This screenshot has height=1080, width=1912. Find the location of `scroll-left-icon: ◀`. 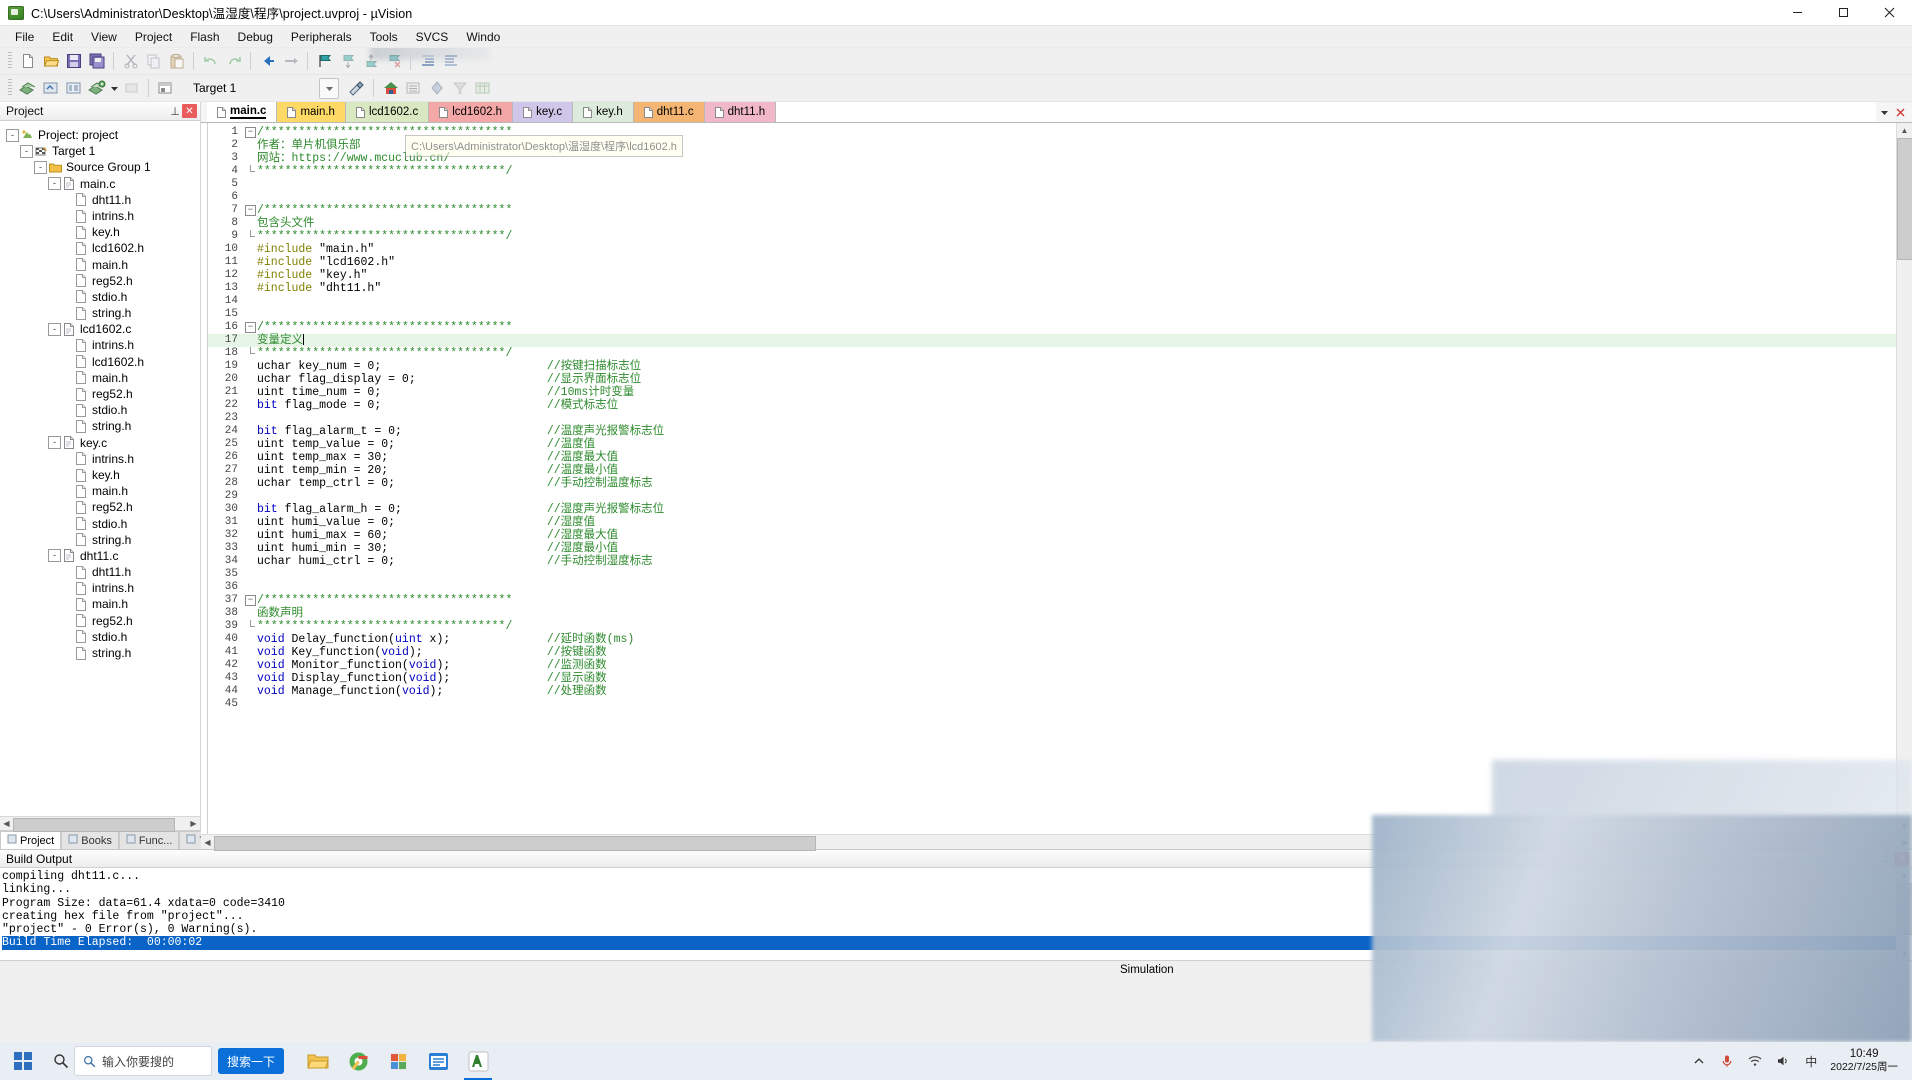

scroll-left-icon: ◀ is located at coordinates (207, 842).